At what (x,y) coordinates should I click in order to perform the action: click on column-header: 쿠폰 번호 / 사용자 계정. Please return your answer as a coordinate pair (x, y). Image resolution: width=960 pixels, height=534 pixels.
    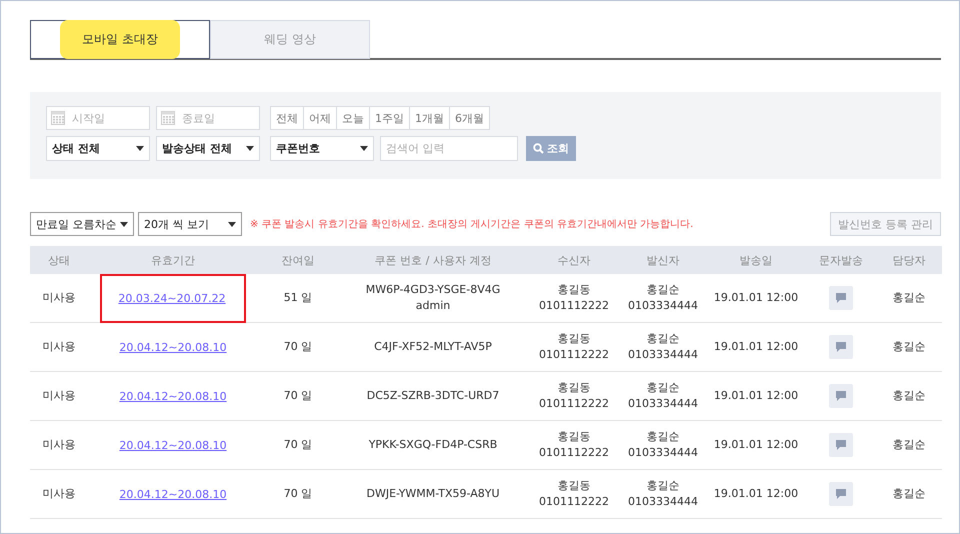
    Looking at the image, I should click on (433, 260).